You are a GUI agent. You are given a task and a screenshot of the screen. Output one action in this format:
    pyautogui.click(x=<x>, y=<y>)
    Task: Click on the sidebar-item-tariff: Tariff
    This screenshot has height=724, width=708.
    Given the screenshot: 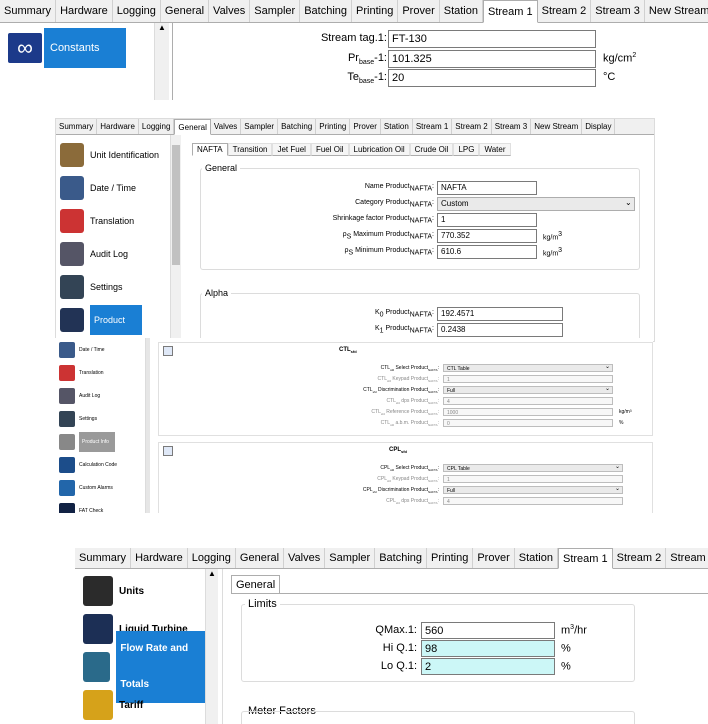 What is the action you would take?
    pyautogui.click(x=113, y=705)
    